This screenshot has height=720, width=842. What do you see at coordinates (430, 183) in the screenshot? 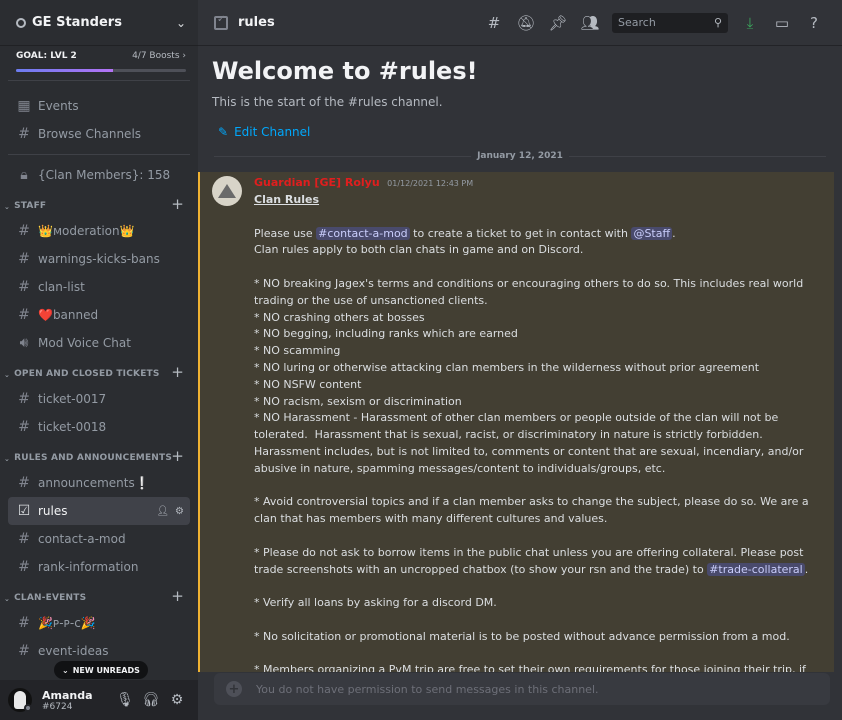
I see `message-timestamp: 01/12/2021 12:43 PM` at bounding box center [430, 183].